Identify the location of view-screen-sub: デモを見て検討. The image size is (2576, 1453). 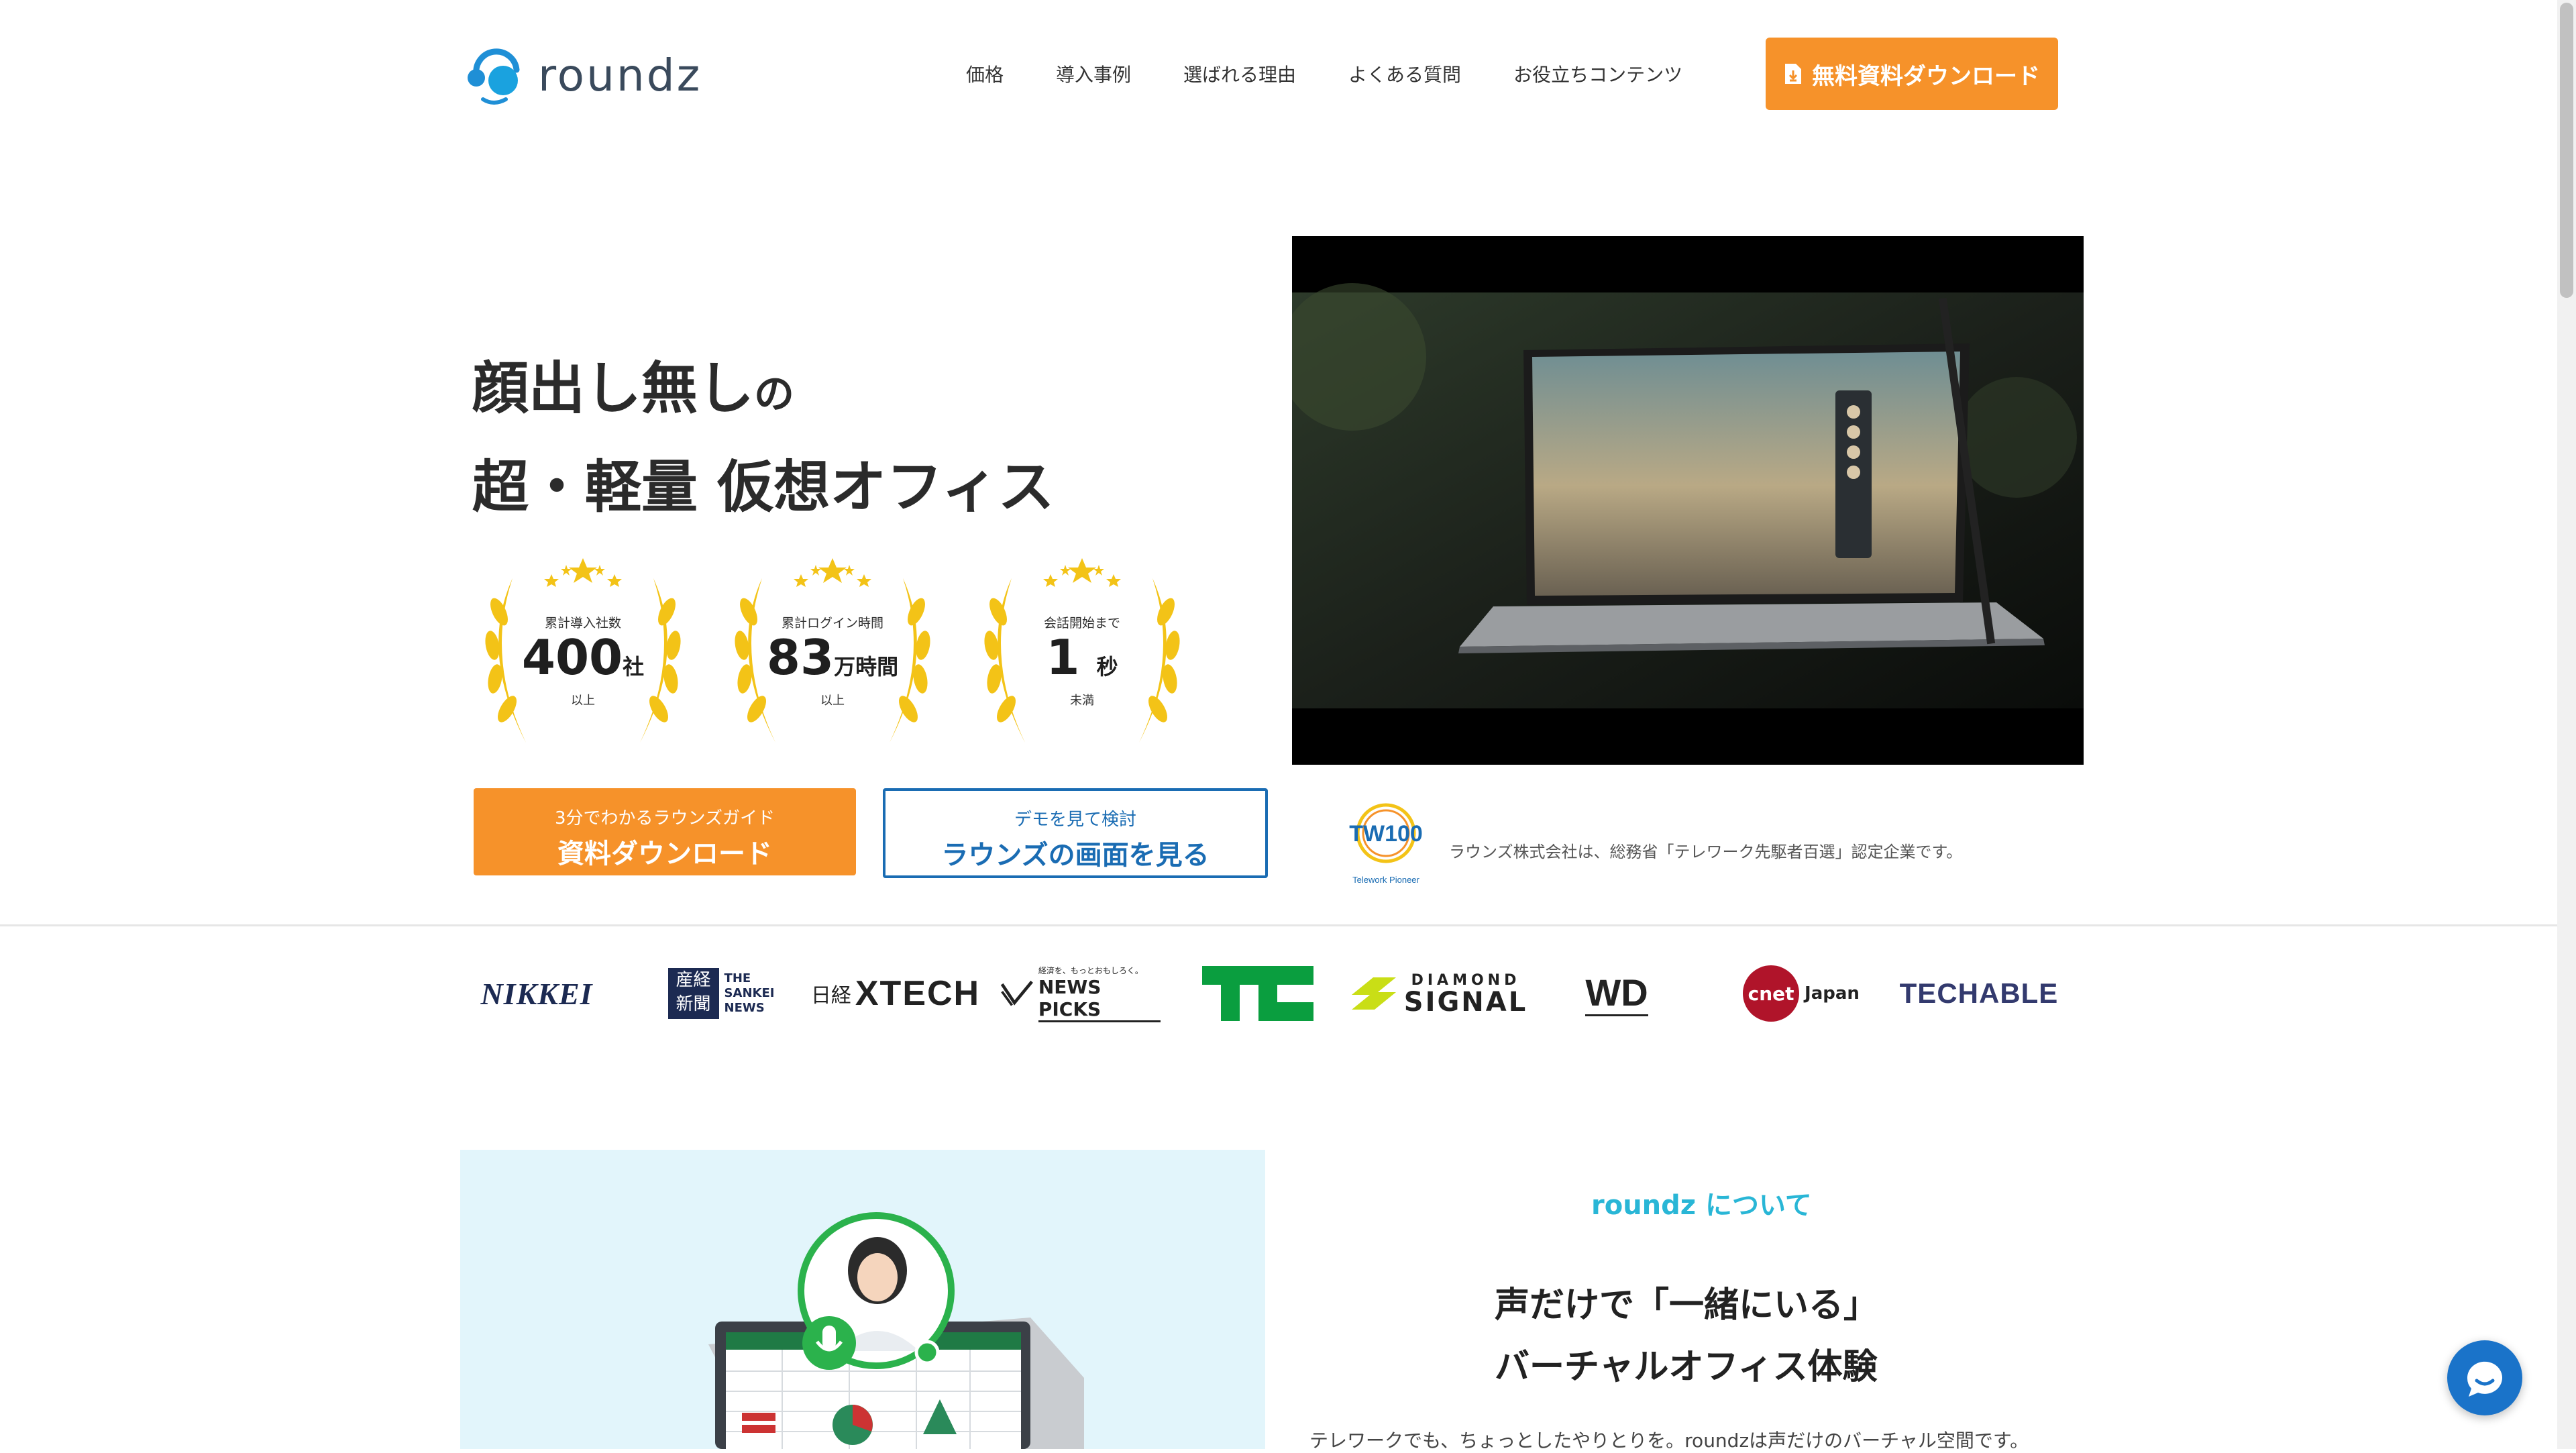
(1075, 820).